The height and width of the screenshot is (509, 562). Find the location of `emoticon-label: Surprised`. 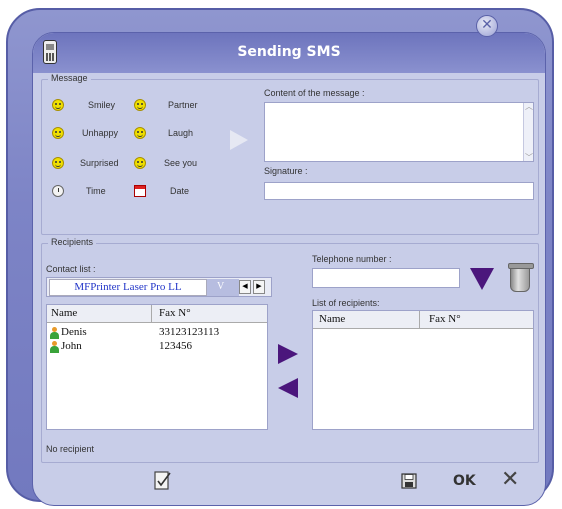

emoticon-label: Surprised is located at coordinates (99, 163).